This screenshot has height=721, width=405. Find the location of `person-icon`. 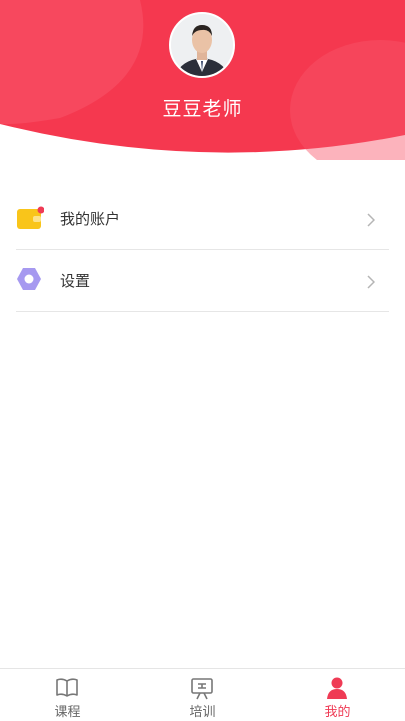

person-icon is located at coordinates (337, 690).